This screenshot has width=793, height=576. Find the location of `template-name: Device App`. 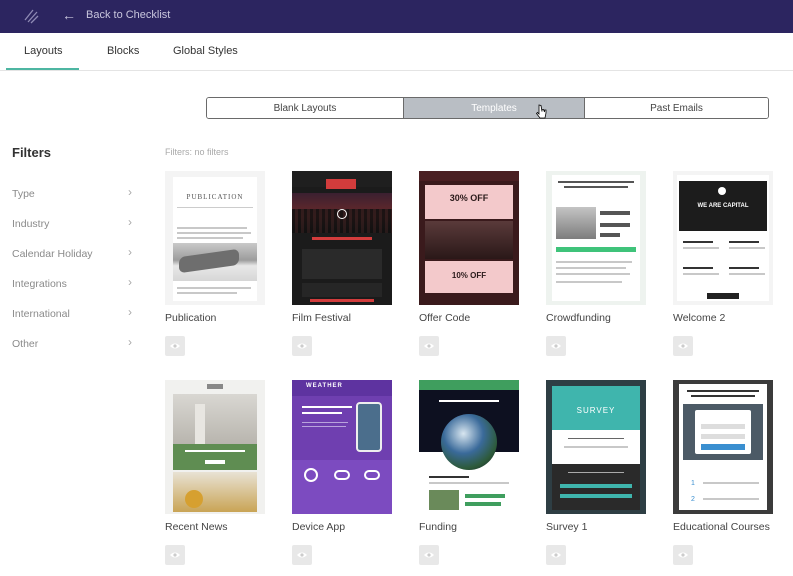

template-name: Device App is located at coordinates (319, 527).